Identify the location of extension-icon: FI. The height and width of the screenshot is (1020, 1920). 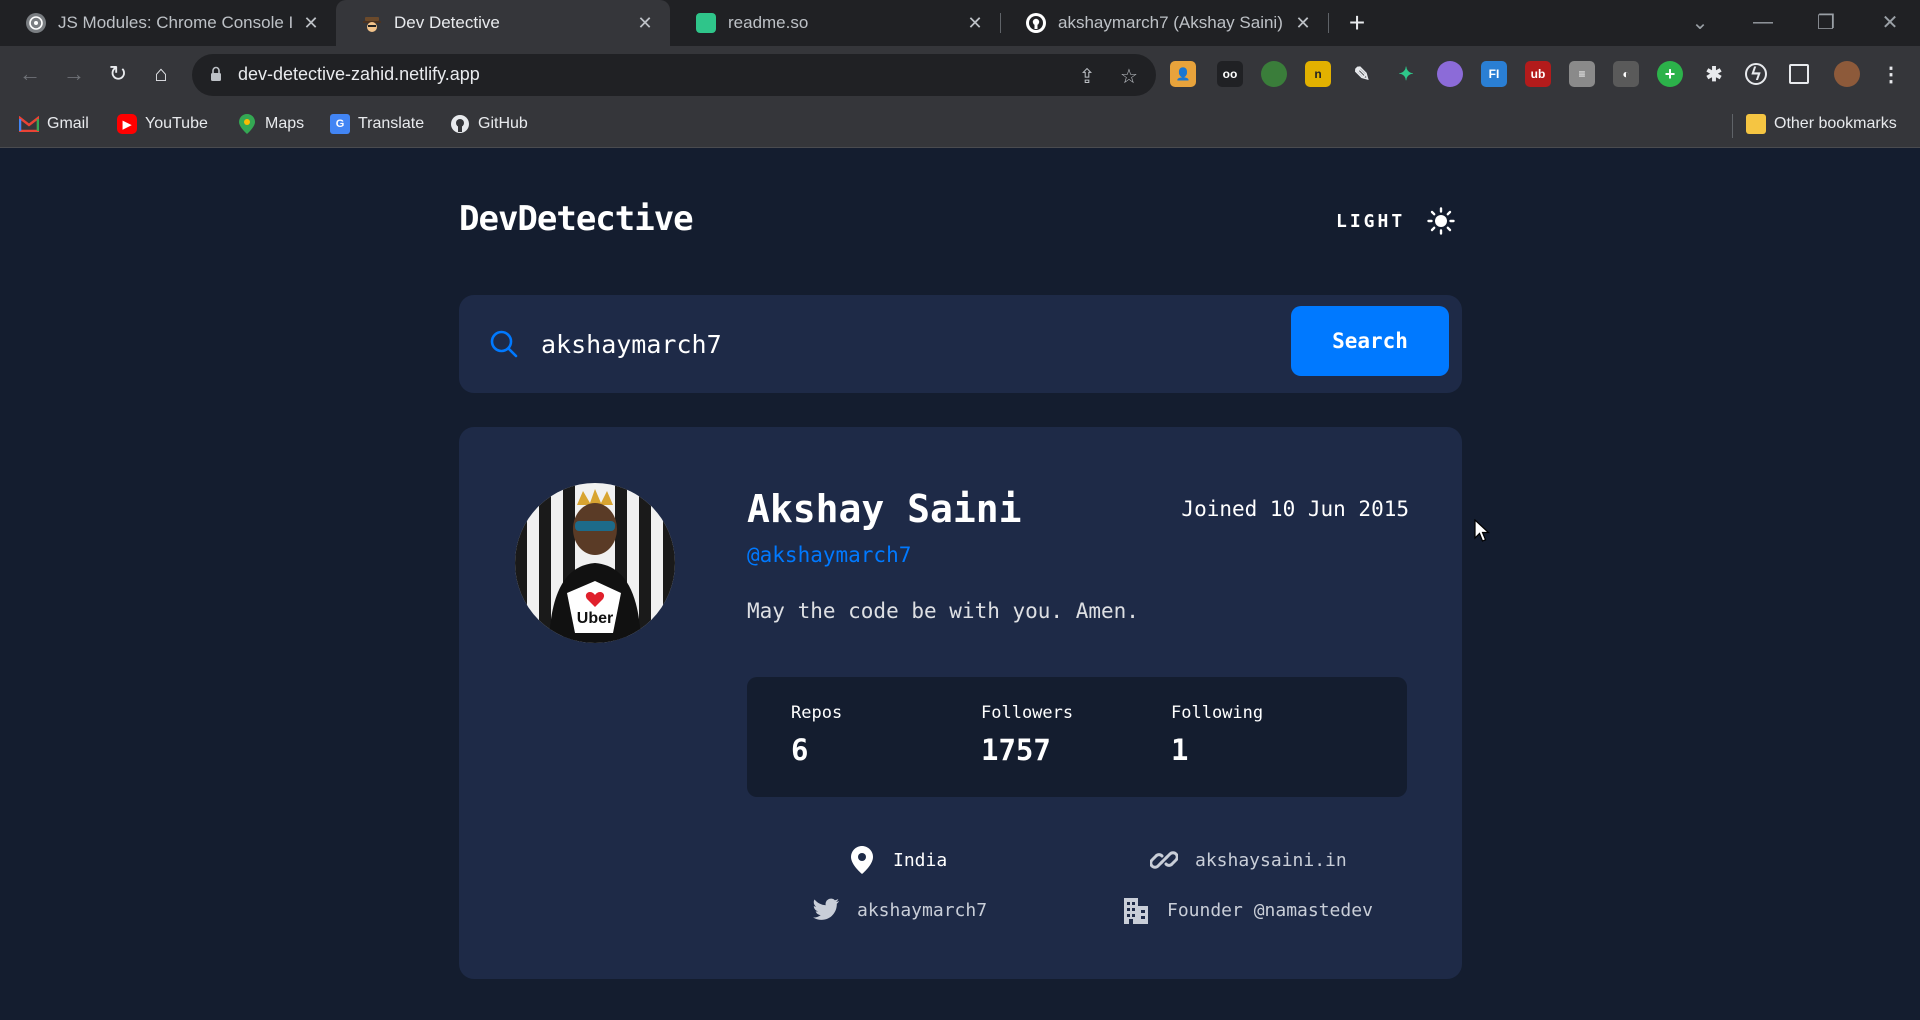
(1494, 74).